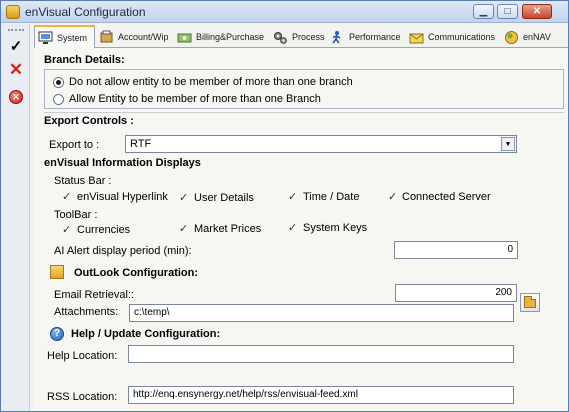  Describe the element at coordinates (57, 272) in the screenshot. I see `outlook-icon` at that location.